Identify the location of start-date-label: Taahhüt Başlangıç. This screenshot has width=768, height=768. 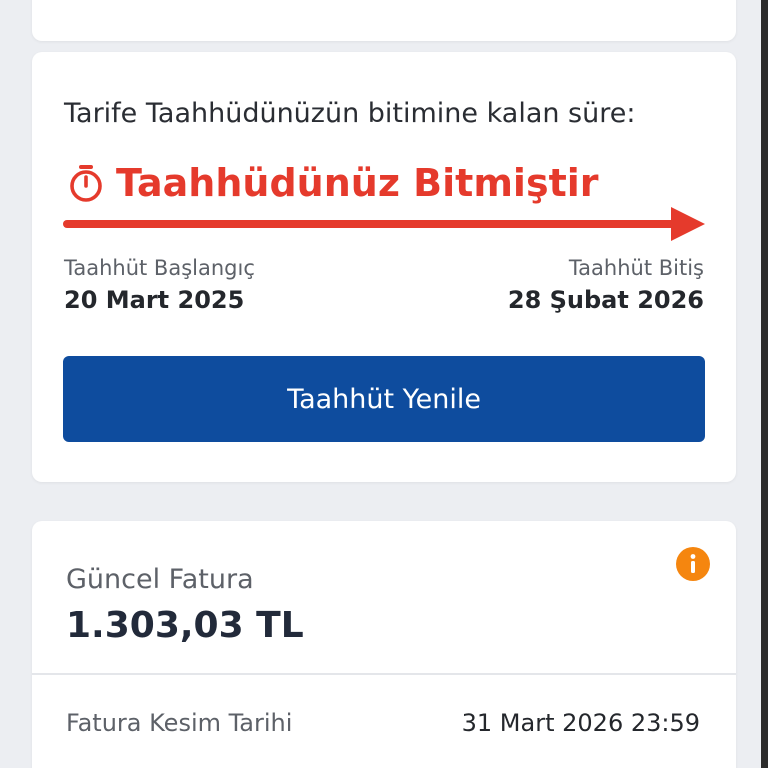
(159, 268).